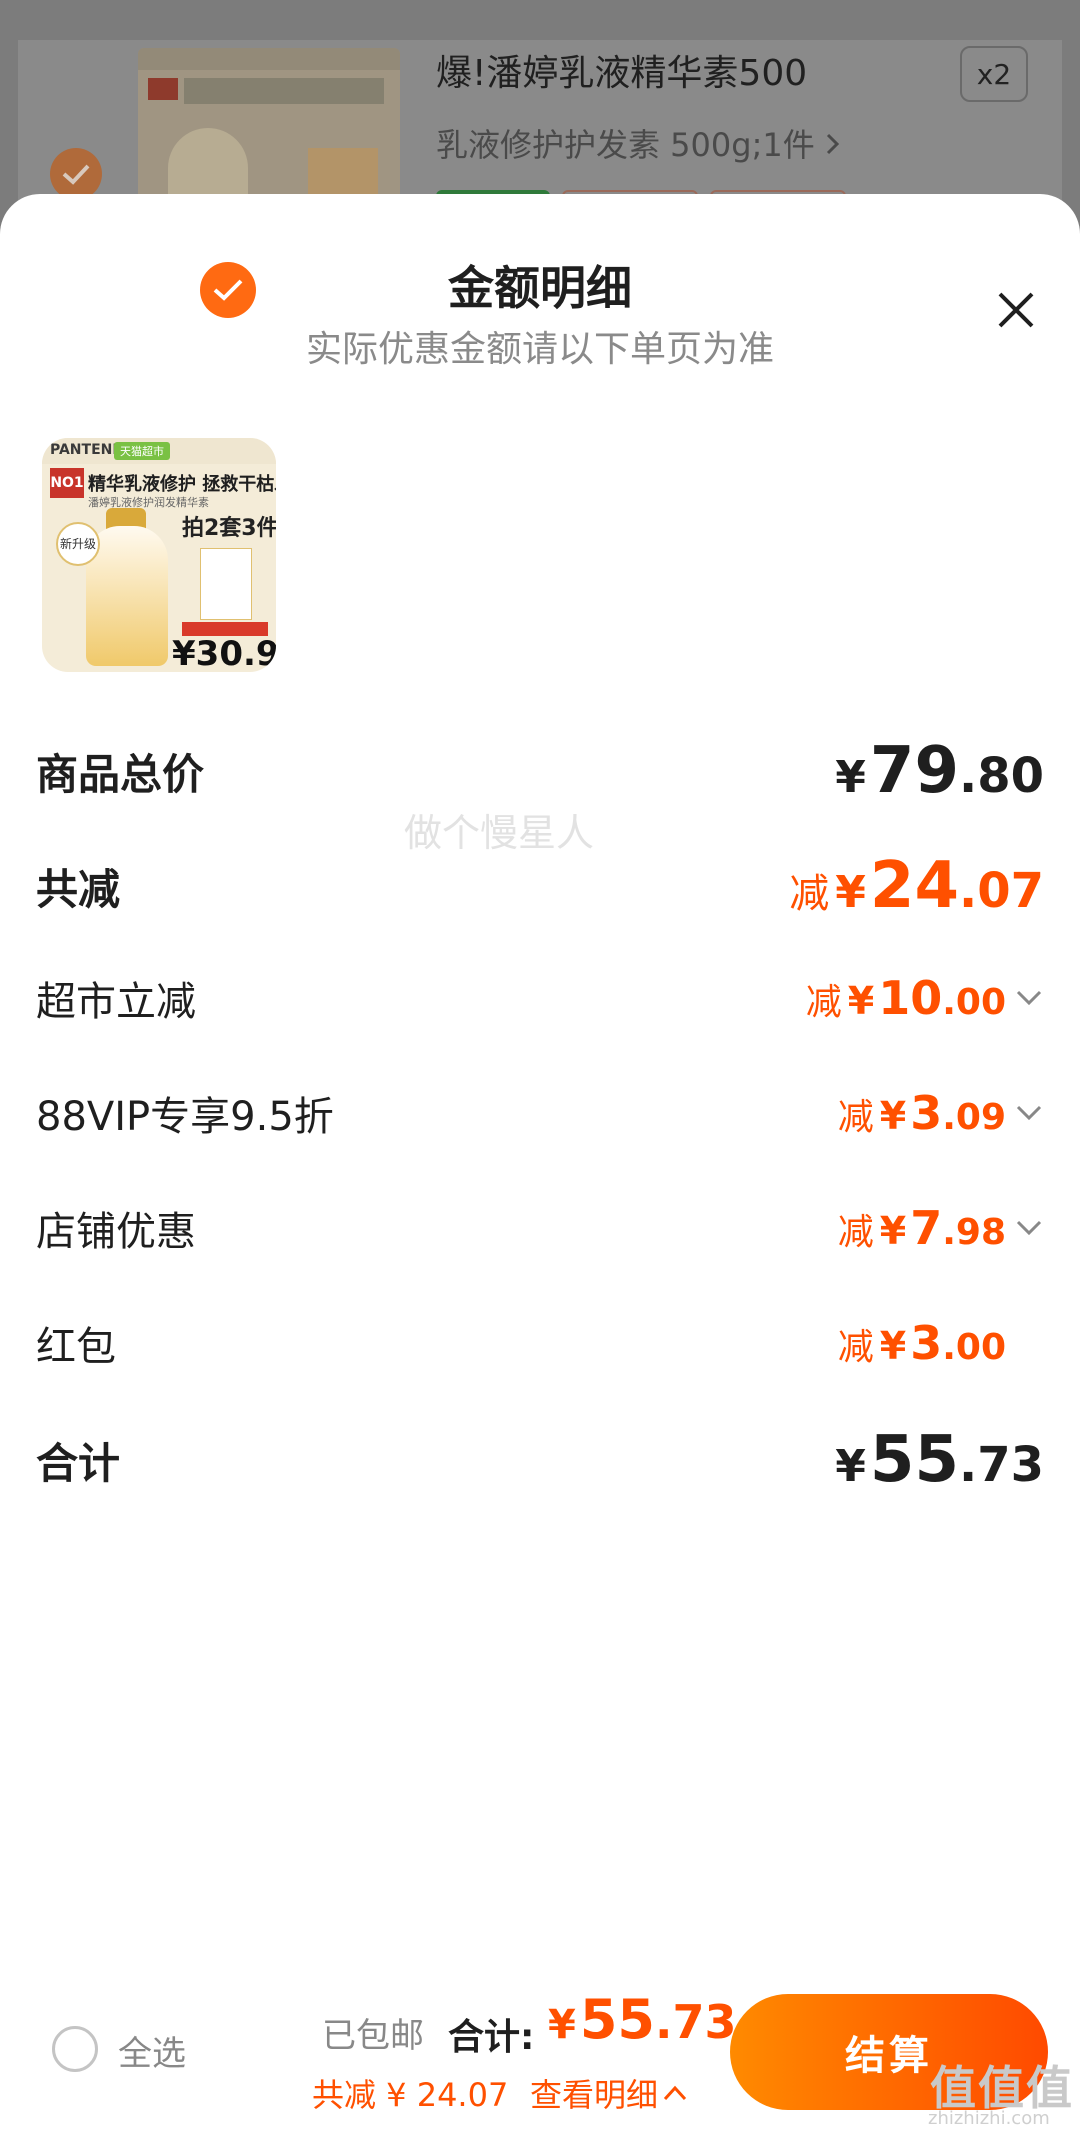  Describe the element at coordinates (142, 451) in the screenshot. I see `thumb-badge: 天猫超市` at that location.